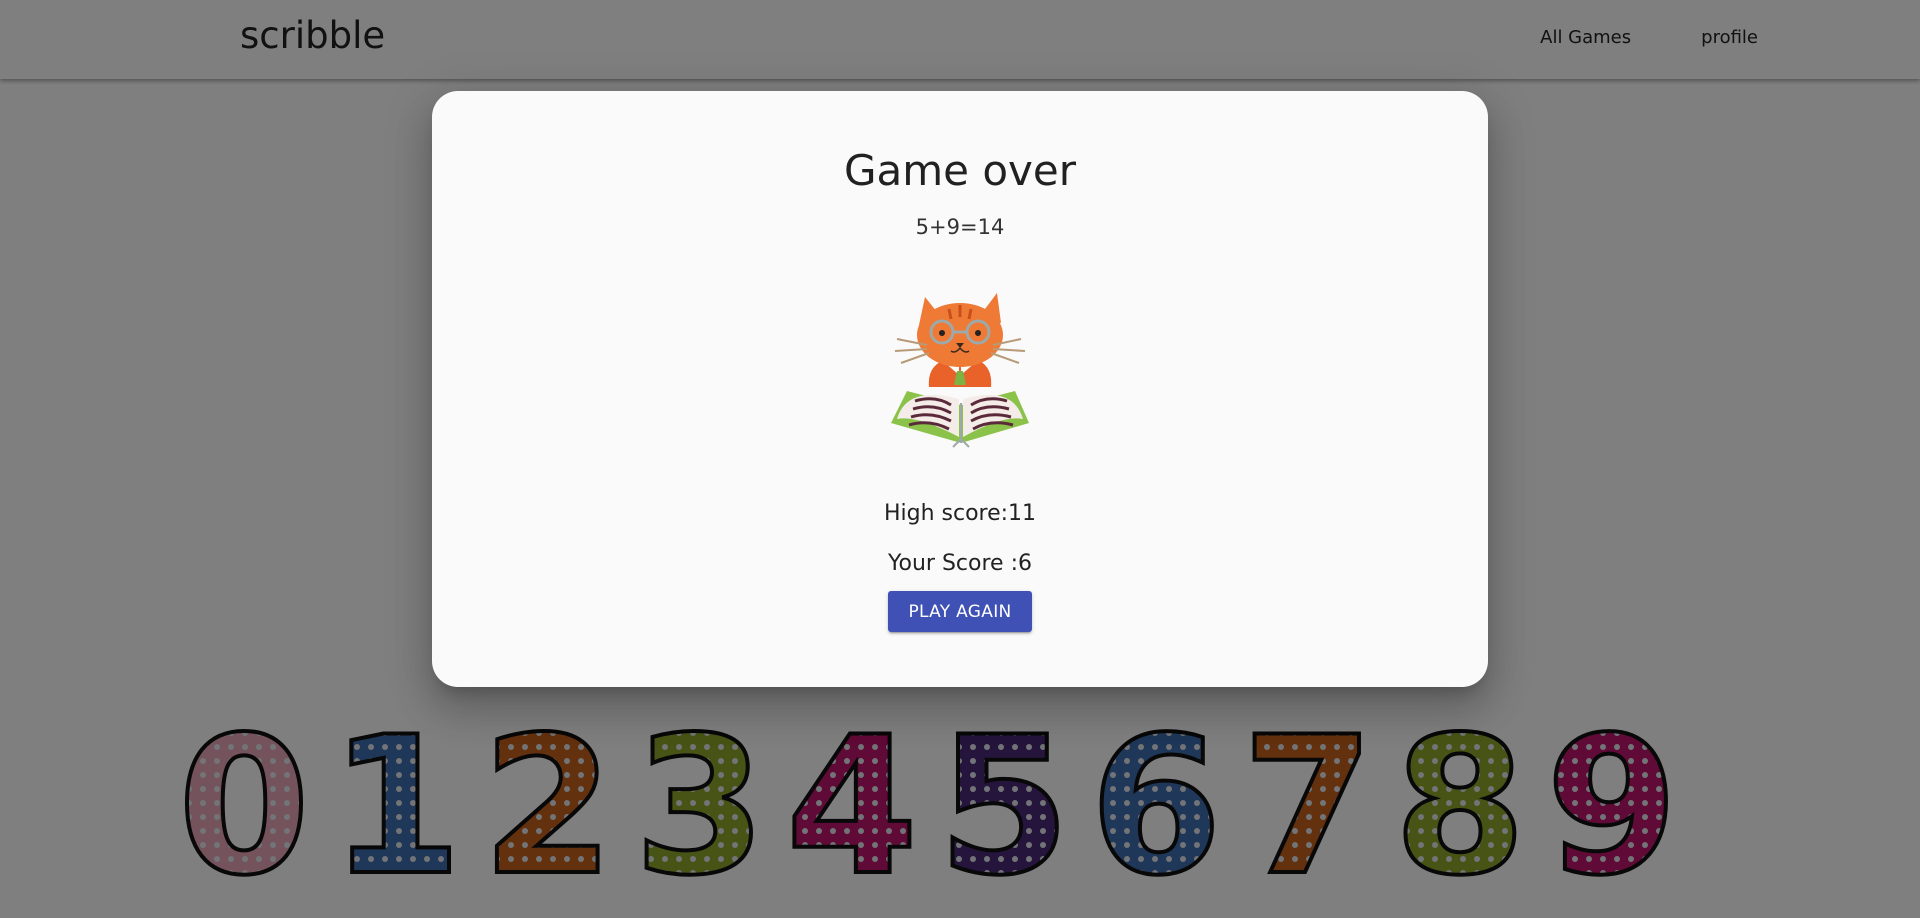 The height and width of the screenshot is (918, 1920). What do you see at coordinates (960, 227) in the screenshot?
I see `equation-text: 5+9=14` at bounding box center [960, 227].